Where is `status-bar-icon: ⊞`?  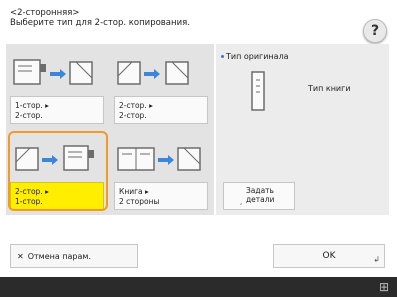
status-bar-icon: ⊞ is located at coordinates (383, 287).